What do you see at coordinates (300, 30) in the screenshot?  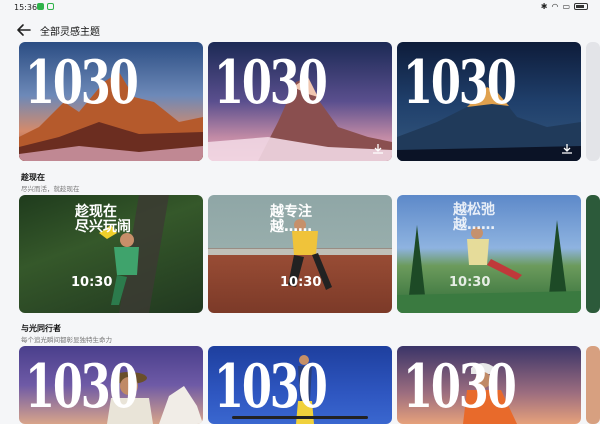 I see `header: 全部灵感主题` at bounding box center [300, 30].